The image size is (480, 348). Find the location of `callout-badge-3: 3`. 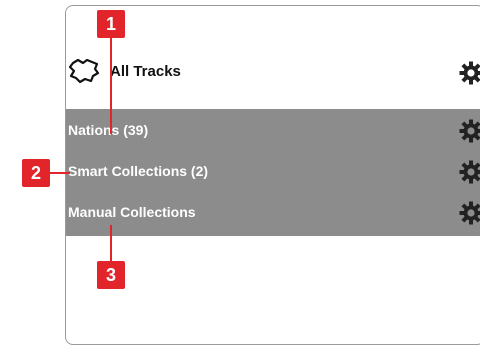

callout-badge-3: 3 is located at coordinates (111, 275).